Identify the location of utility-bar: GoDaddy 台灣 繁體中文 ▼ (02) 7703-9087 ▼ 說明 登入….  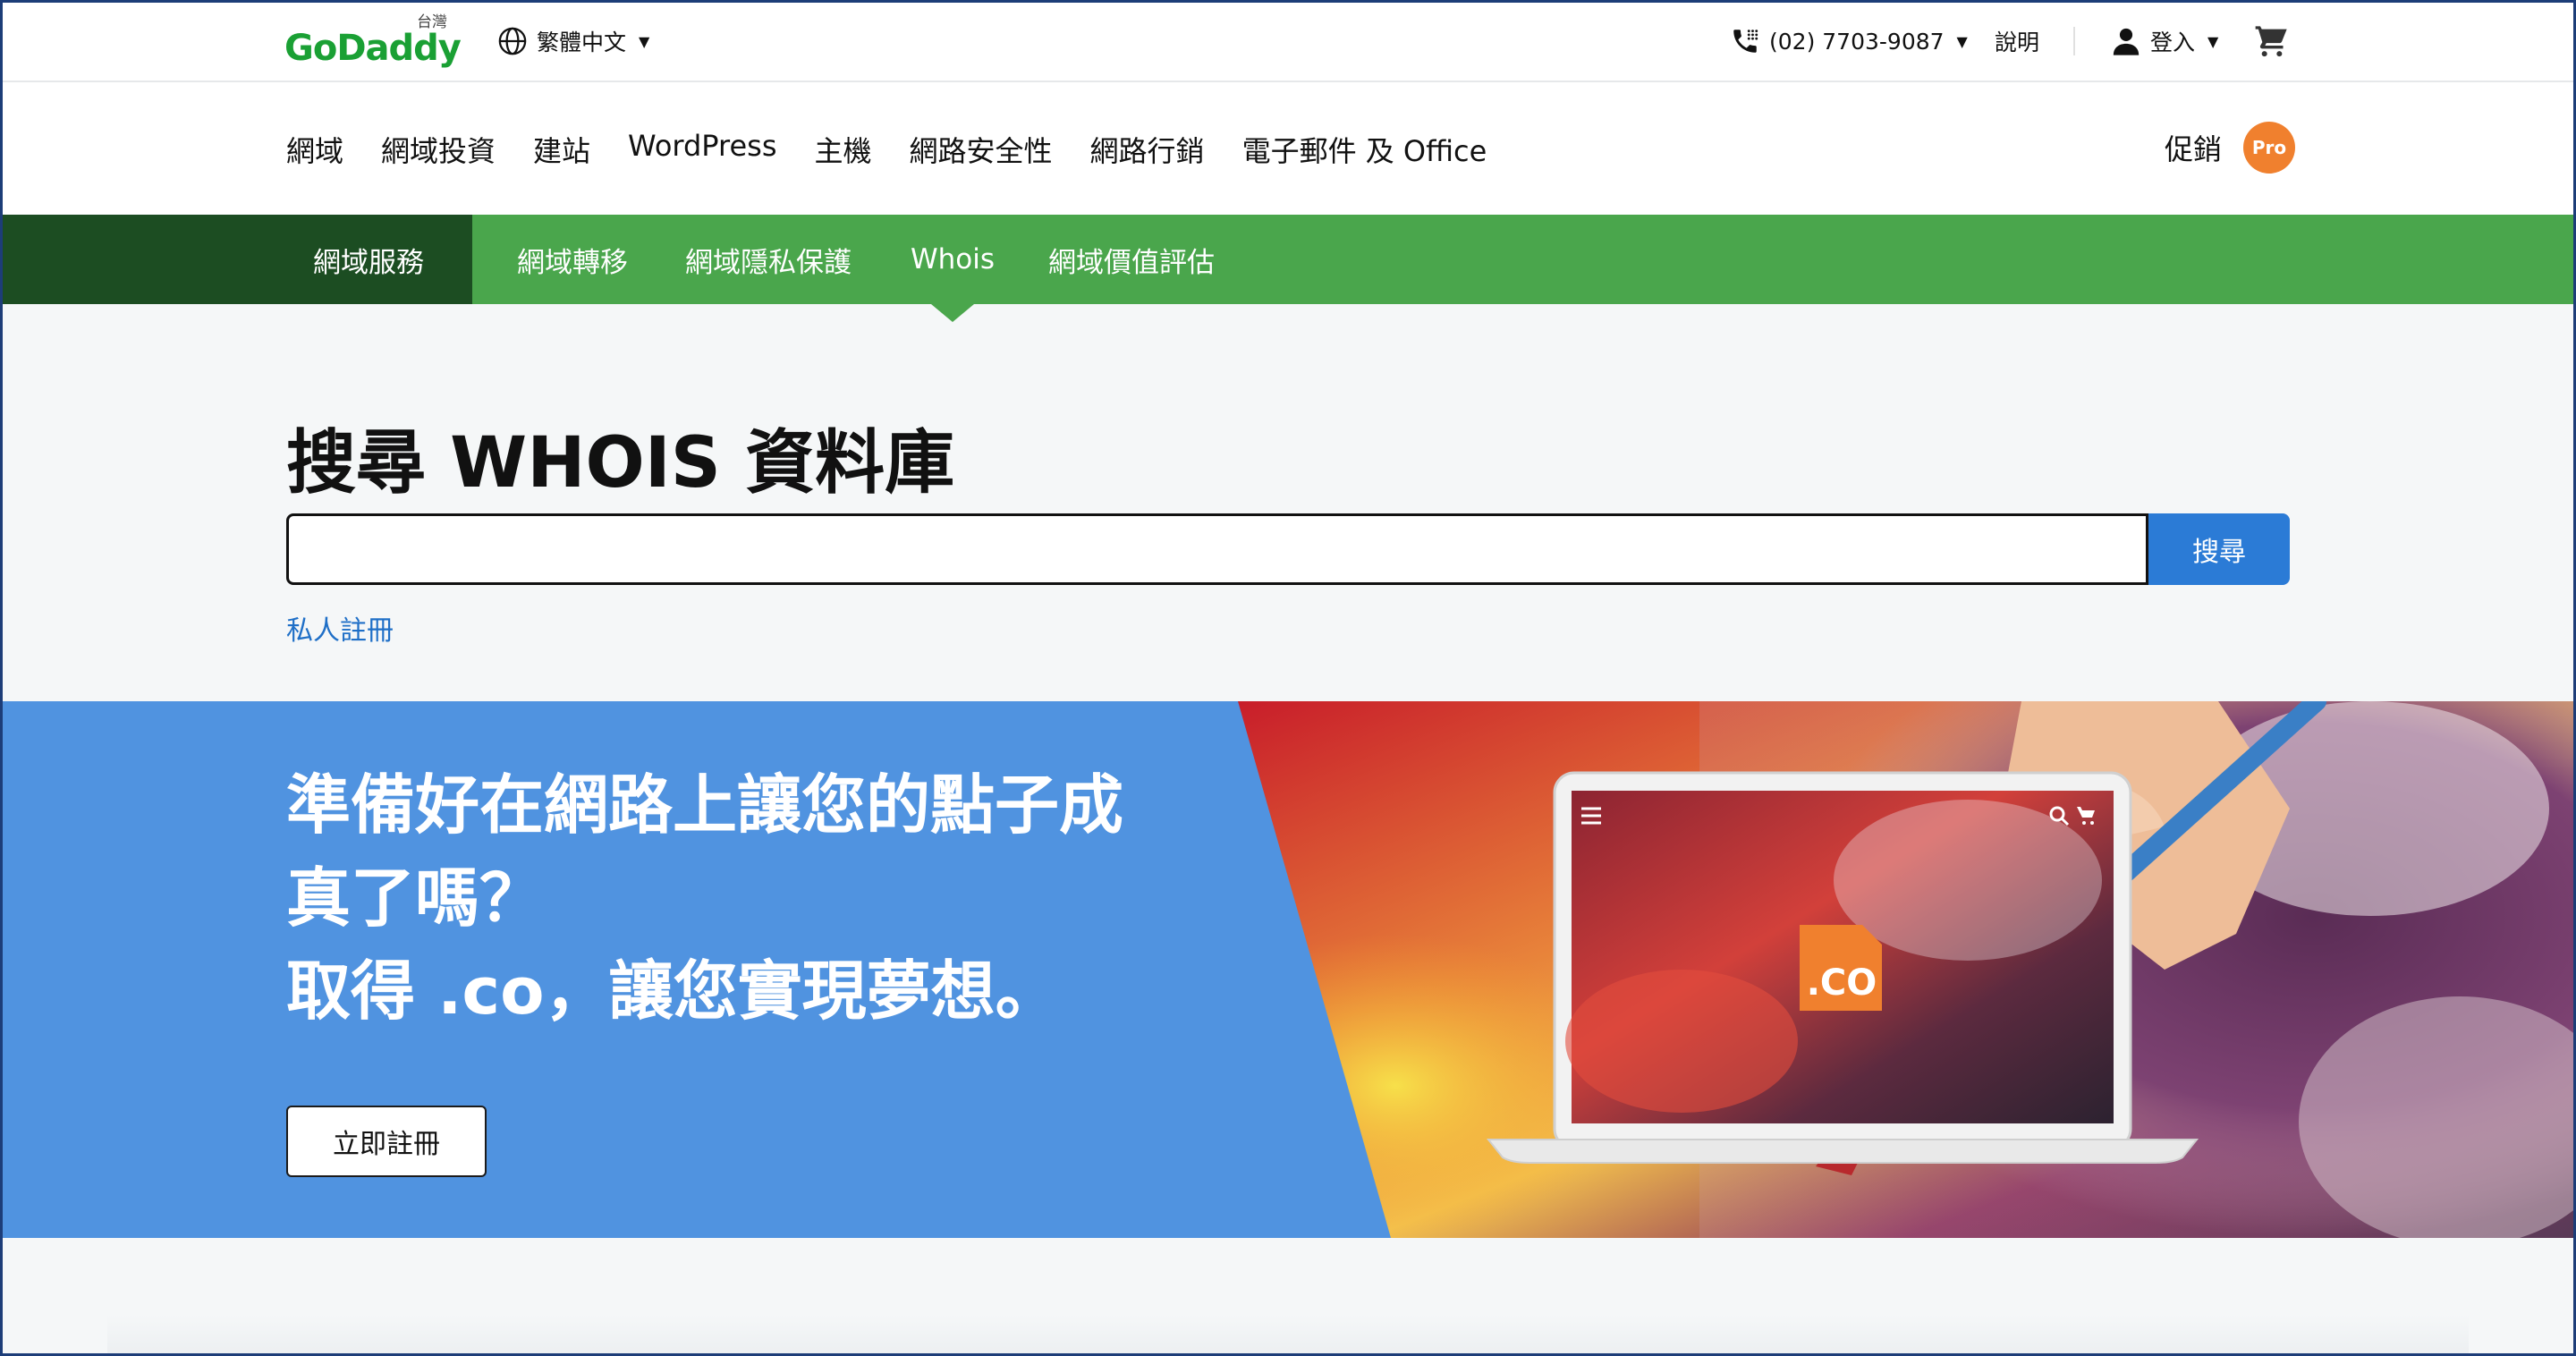
(1288, 41).